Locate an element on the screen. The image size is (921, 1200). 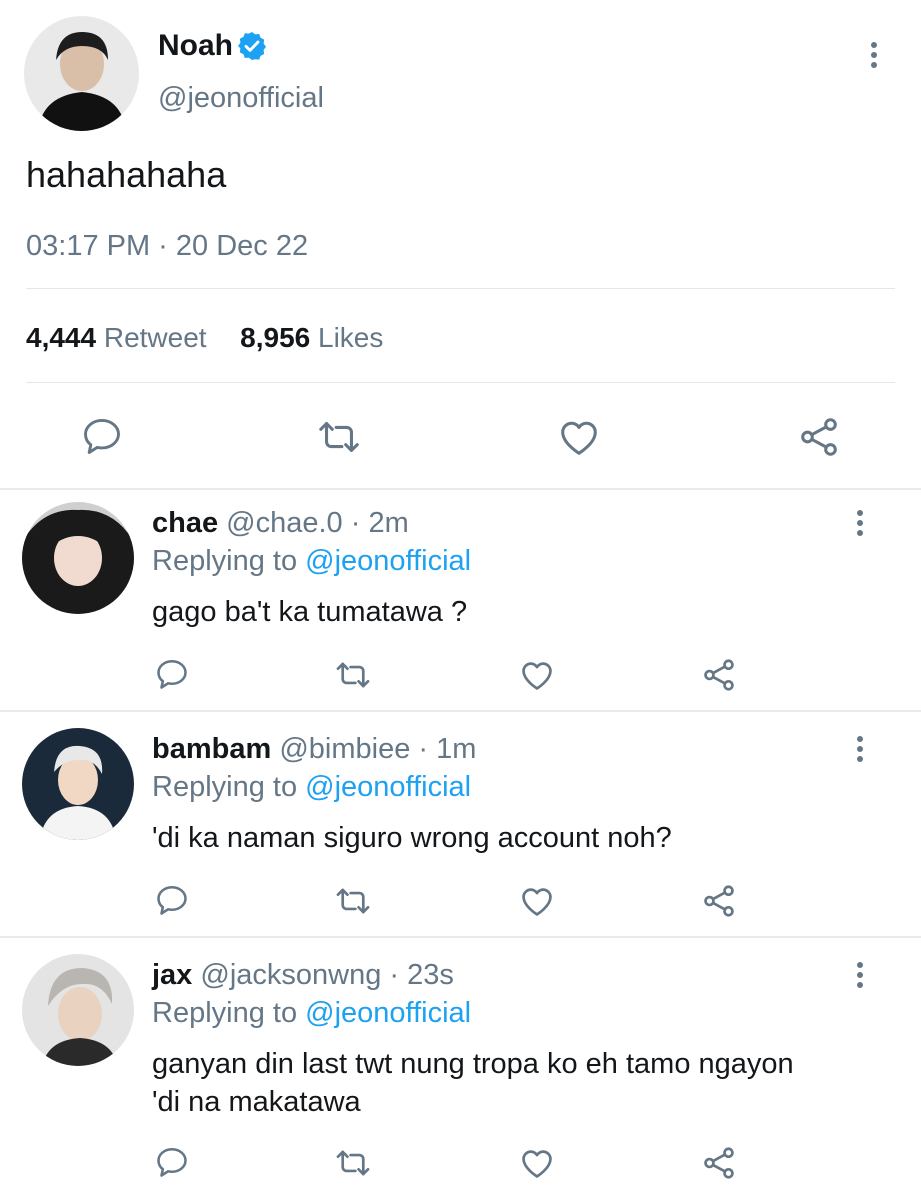
reply-header: chae @chae.0 · 2m is located at coordinates (280, 523).